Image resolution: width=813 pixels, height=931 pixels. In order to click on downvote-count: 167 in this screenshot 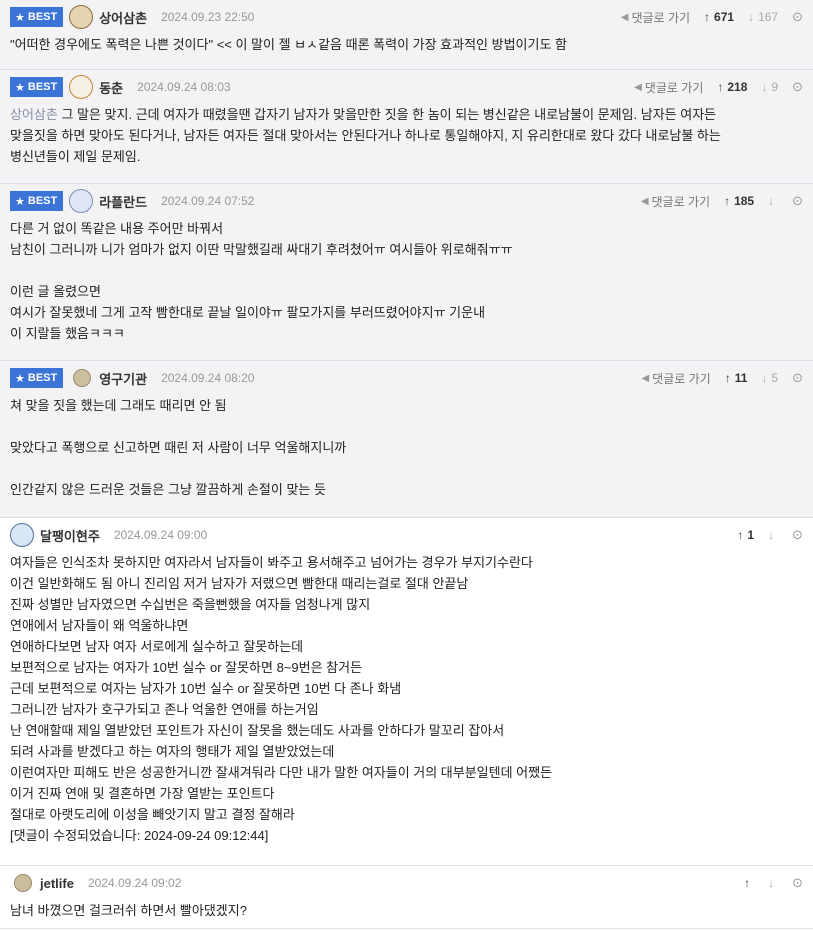, I will do `click(768, 17)`.